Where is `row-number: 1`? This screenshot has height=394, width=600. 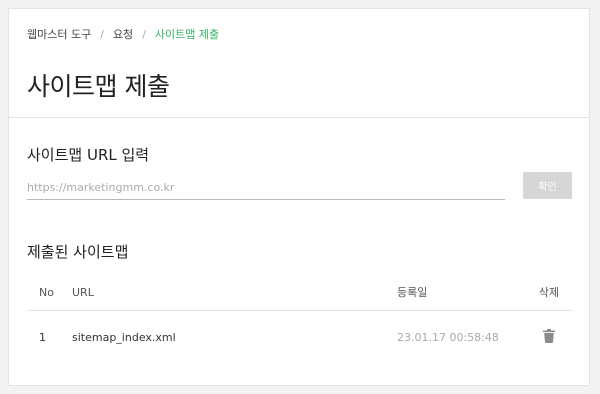
row-number: 1 is located at coordinates (42, 337).